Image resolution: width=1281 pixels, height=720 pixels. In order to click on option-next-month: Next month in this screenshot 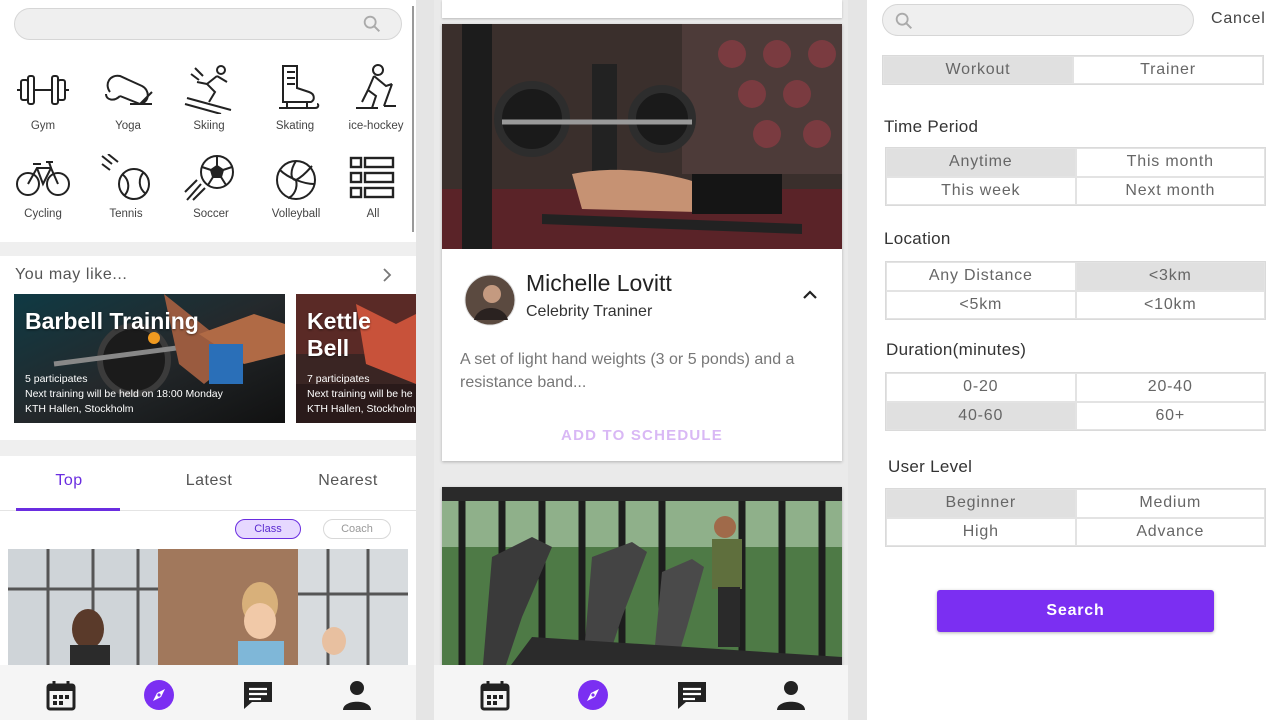, I will do `click(1170, 190)`.